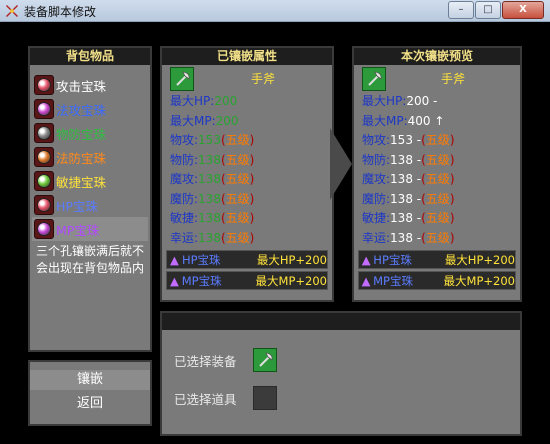 This screenshot has width=550, height=444. Describe the element at coordinates (90, 157) in the screenshot. I see `backpack-item: 法防宝珠` at that location.